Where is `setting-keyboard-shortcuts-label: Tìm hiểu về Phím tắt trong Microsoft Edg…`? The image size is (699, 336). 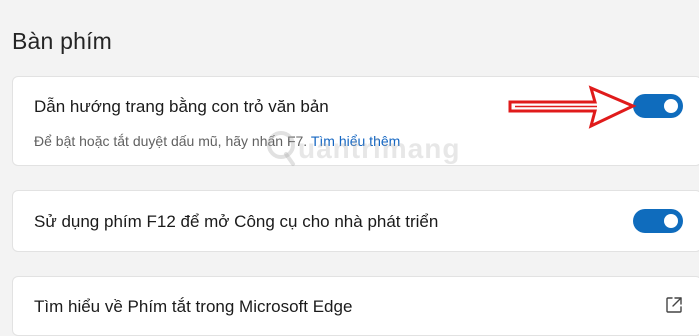 setting-keyboard-shortcuts-label: Tìm hiểu về Phím tắt trong Microsoft Edg… is located at coordinates (193, 306).